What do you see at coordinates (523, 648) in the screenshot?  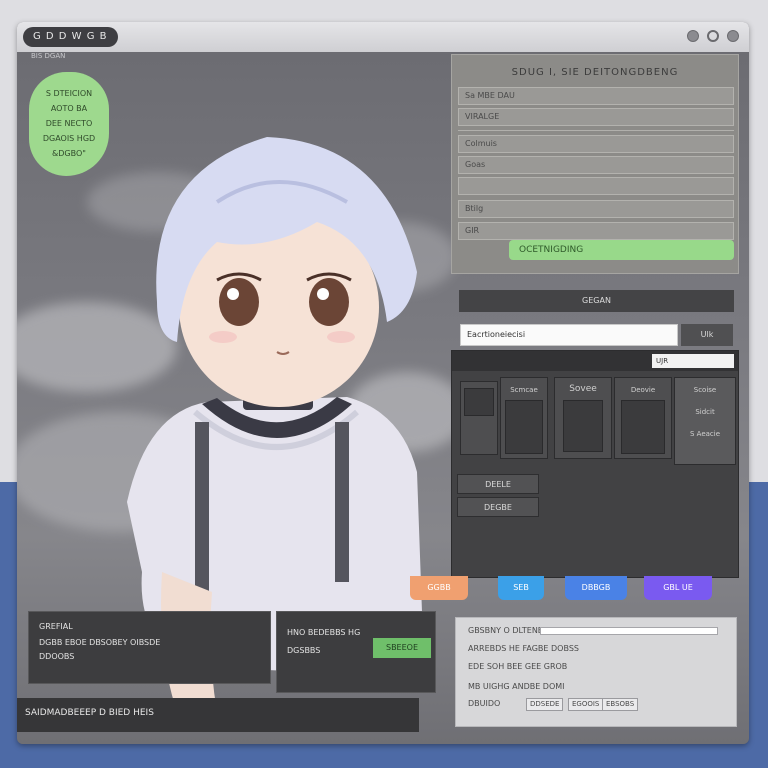 I see `setting-label: ARREBDS HE FAGBE DOBSS` at bounding box center [523, 648].